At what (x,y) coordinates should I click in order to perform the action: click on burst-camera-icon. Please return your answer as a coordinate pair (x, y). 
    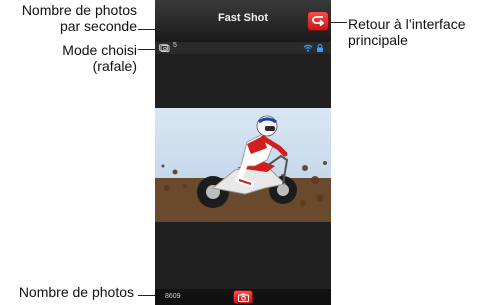
    Looking at the image, I should click on (164, 48).